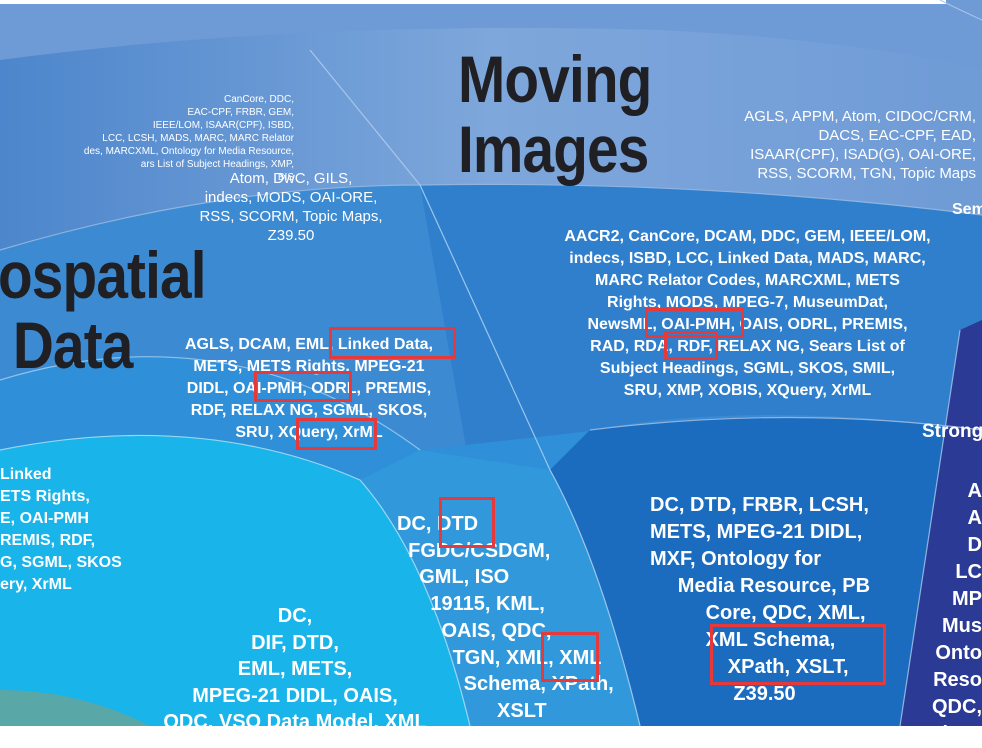  I want to click on label-edge-strong: Strong, so click(952, 431).